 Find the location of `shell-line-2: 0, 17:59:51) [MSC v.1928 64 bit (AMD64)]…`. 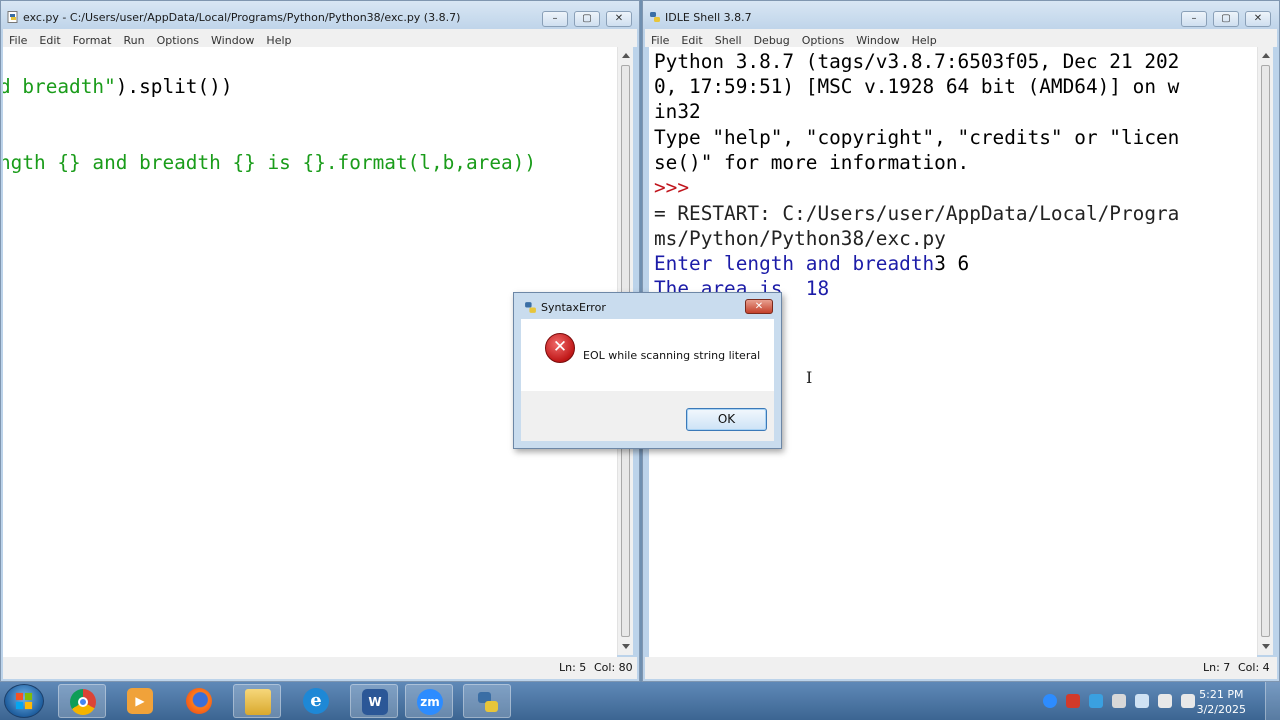

shell-line-2: 0, 17:59:51) [MSC v.1928 64 bit (AMD64)]… is located at coordinates (917, 86).